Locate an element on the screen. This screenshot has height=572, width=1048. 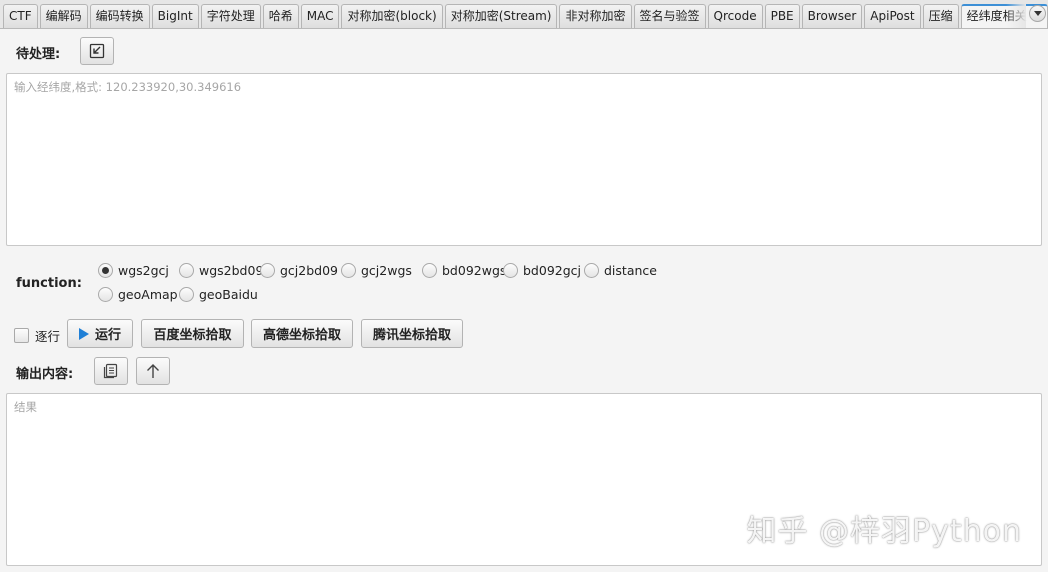
arrow-up-icon is located at coordinates (153, 371).